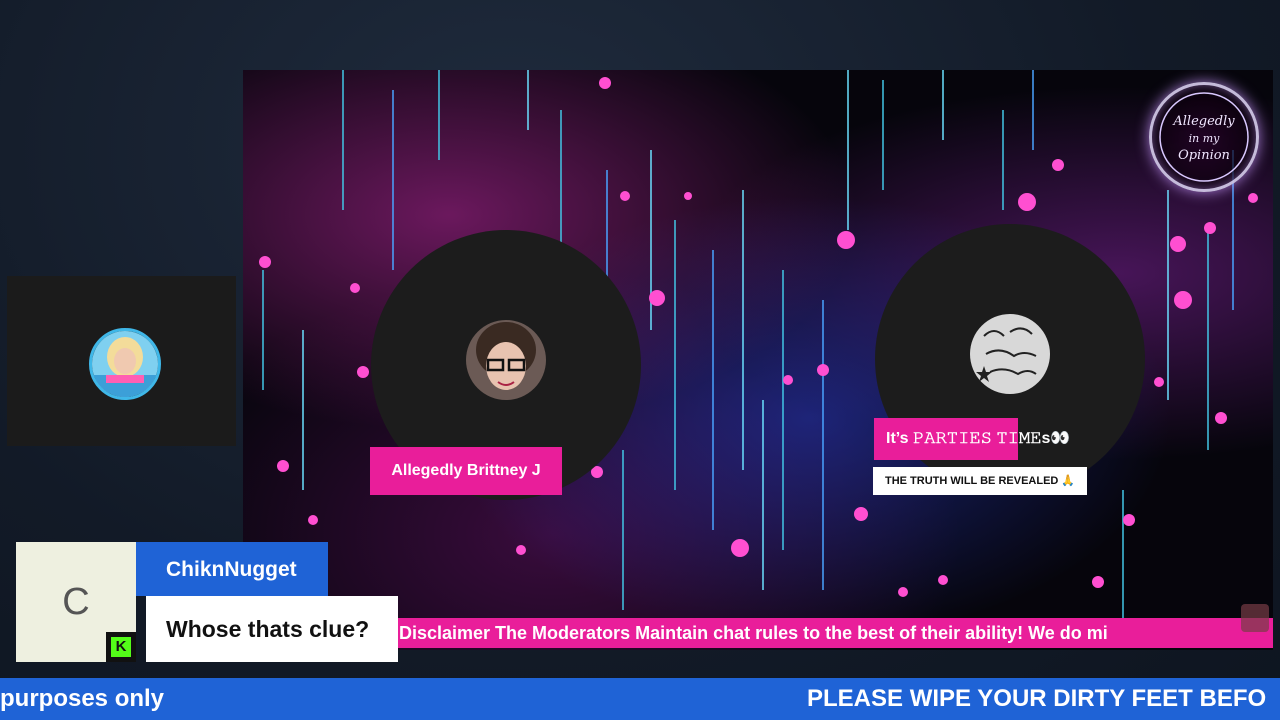 This screenshot has width=1280, height=720. Describe the element at coordinates (980, 481) in the screenshot. I see `speaker-subtitle-right: THE TRUTH WILL BE REVEALED 🙏` at that location.